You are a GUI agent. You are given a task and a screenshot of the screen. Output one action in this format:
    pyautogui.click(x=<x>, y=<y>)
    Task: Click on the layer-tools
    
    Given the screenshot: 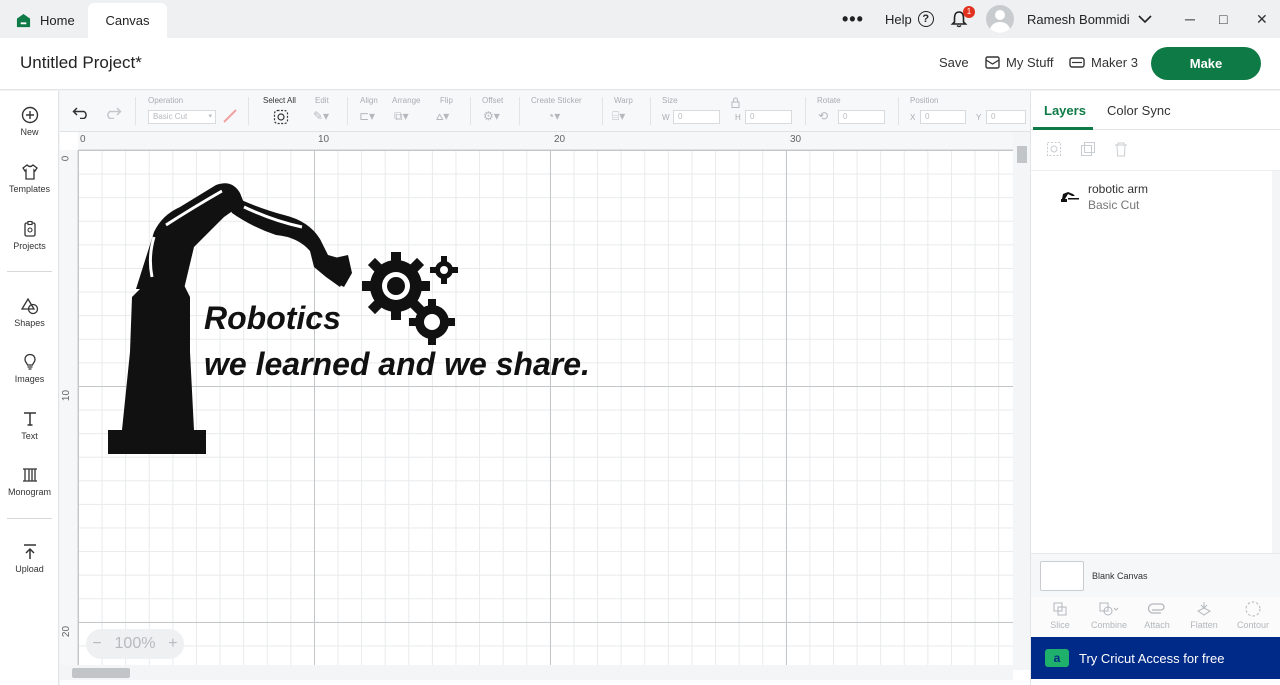 What is the action you would take?
    pyautogui.click(x=1155, y=151)
    